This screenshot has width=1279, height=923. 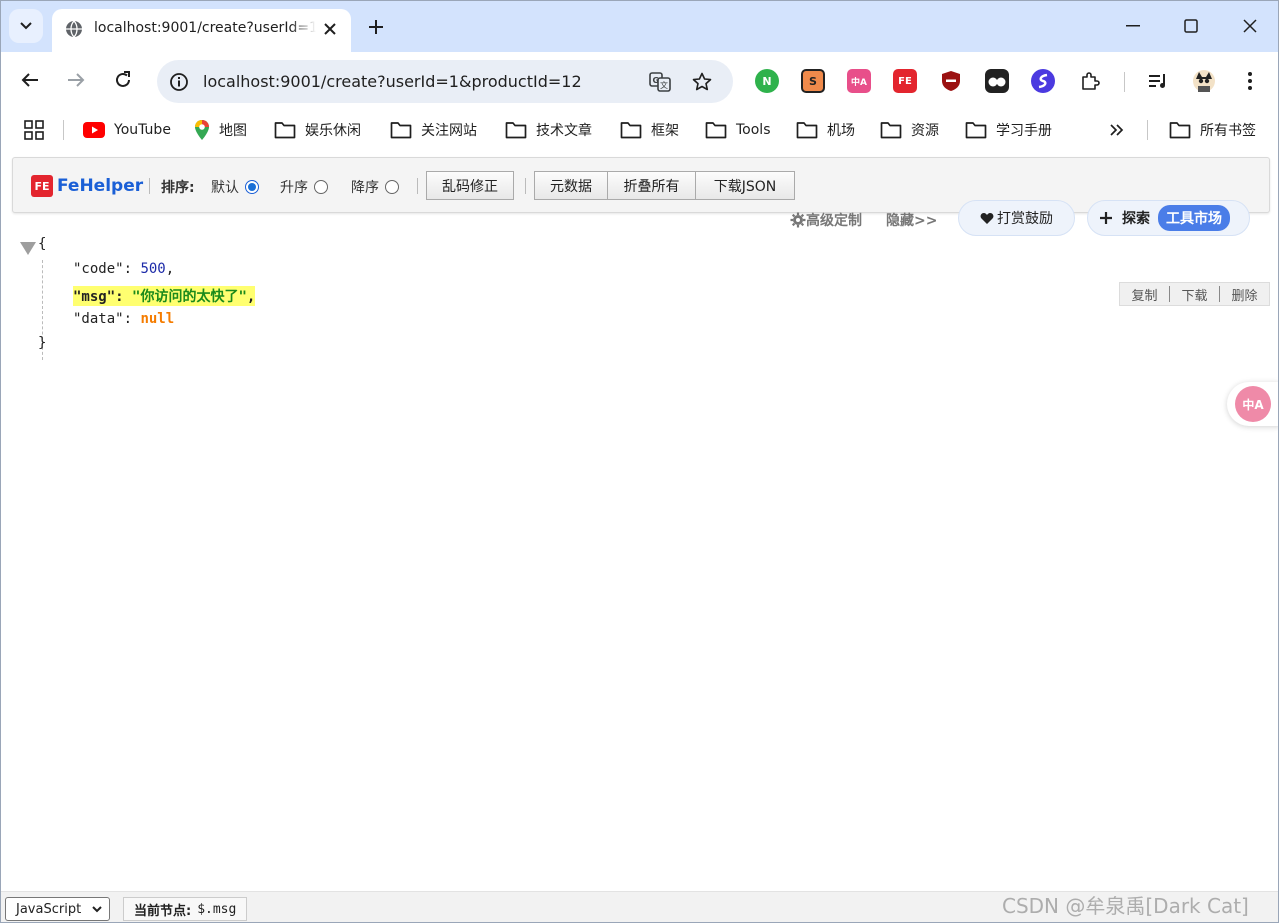 What do you see at coordinates (767, 81) in the screenshot?
I see `extension-n-icon: N` at bounding box center [767, 81].